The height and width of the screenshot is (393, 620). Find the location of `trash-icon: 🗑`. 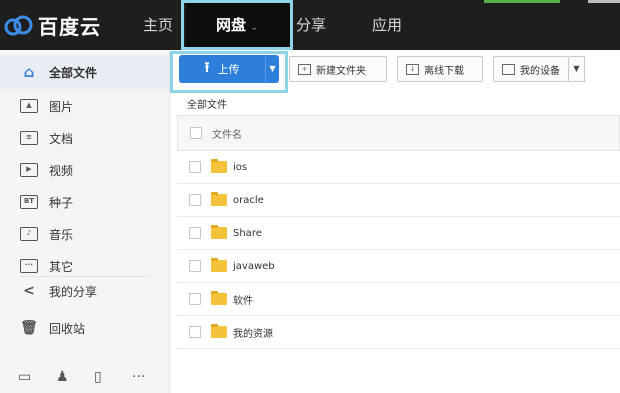

trash-icon: 🗑 is located at coordinates (29, 328).